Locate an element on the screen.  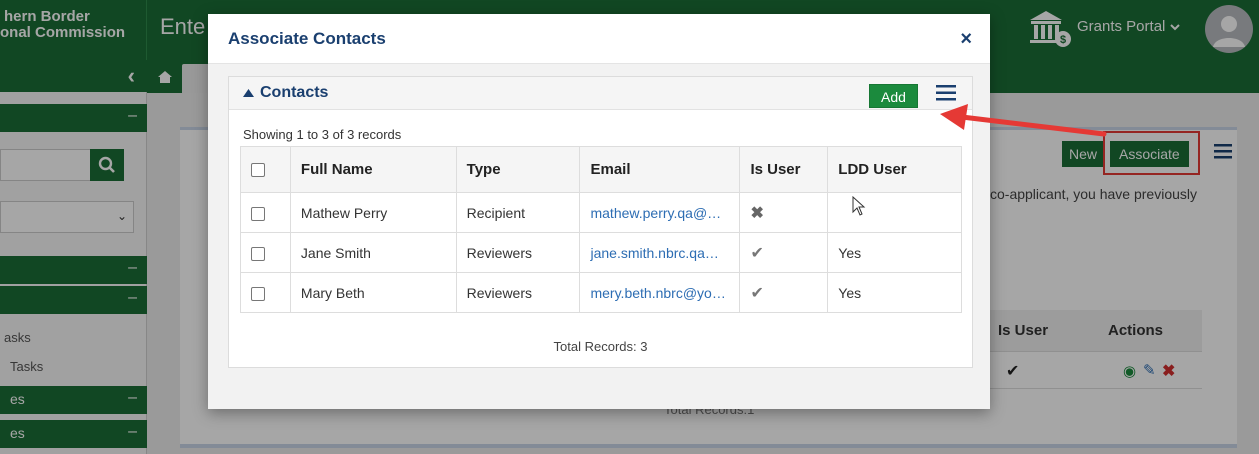
col-is-user: Is User is located at coordinates (784, 169).